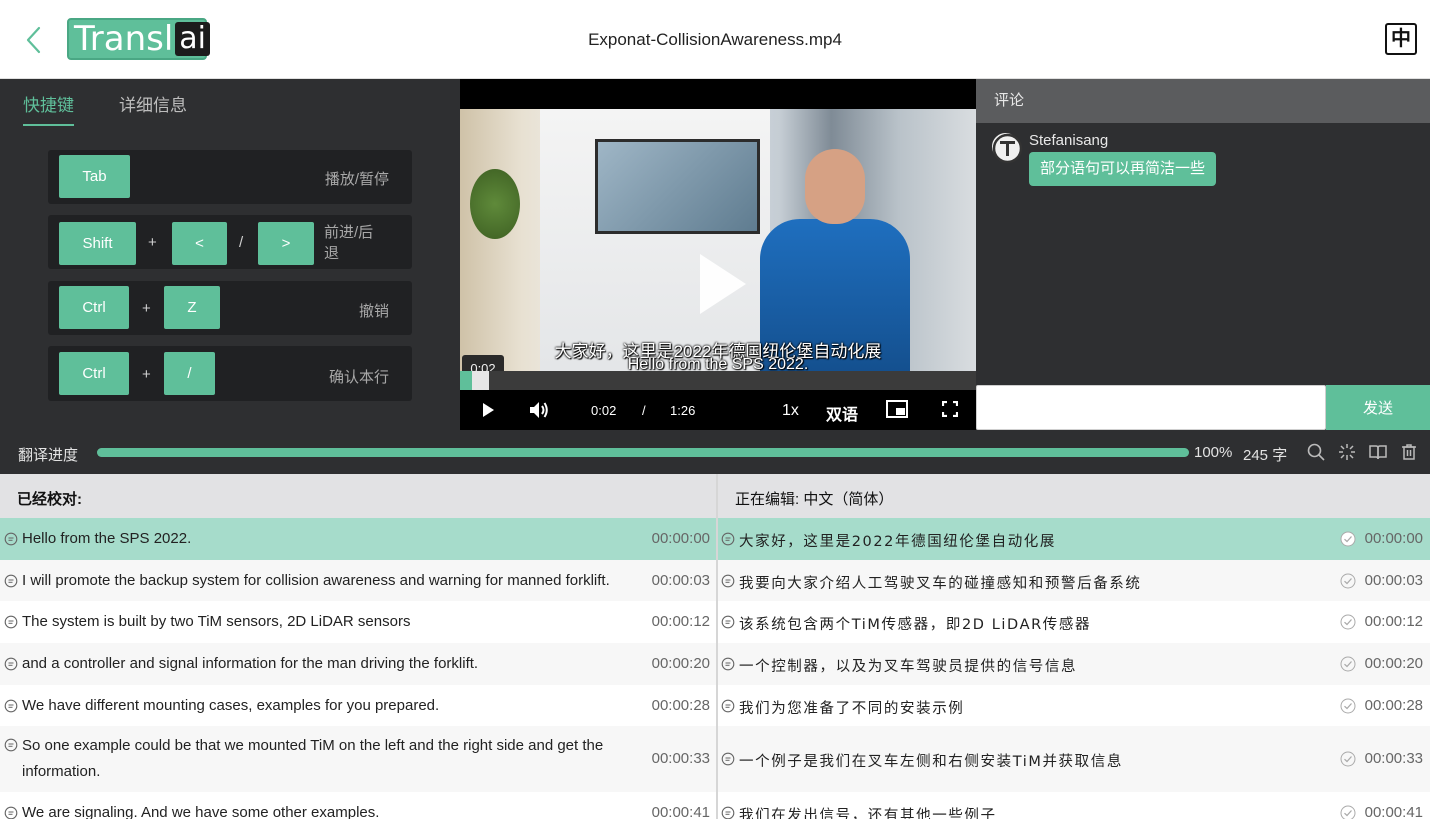  I want to click on progress-label: 翻译进度, so click(48, 455).